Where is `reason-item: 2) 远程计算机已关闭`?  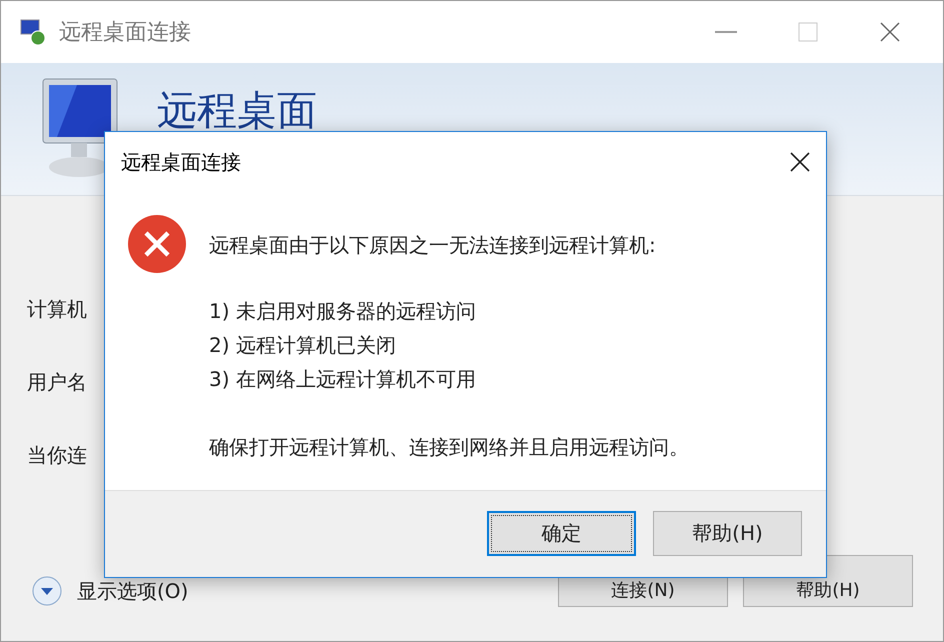 reason-item: 2) 远程计算机已关闭 is located at coordinates (303, 345).